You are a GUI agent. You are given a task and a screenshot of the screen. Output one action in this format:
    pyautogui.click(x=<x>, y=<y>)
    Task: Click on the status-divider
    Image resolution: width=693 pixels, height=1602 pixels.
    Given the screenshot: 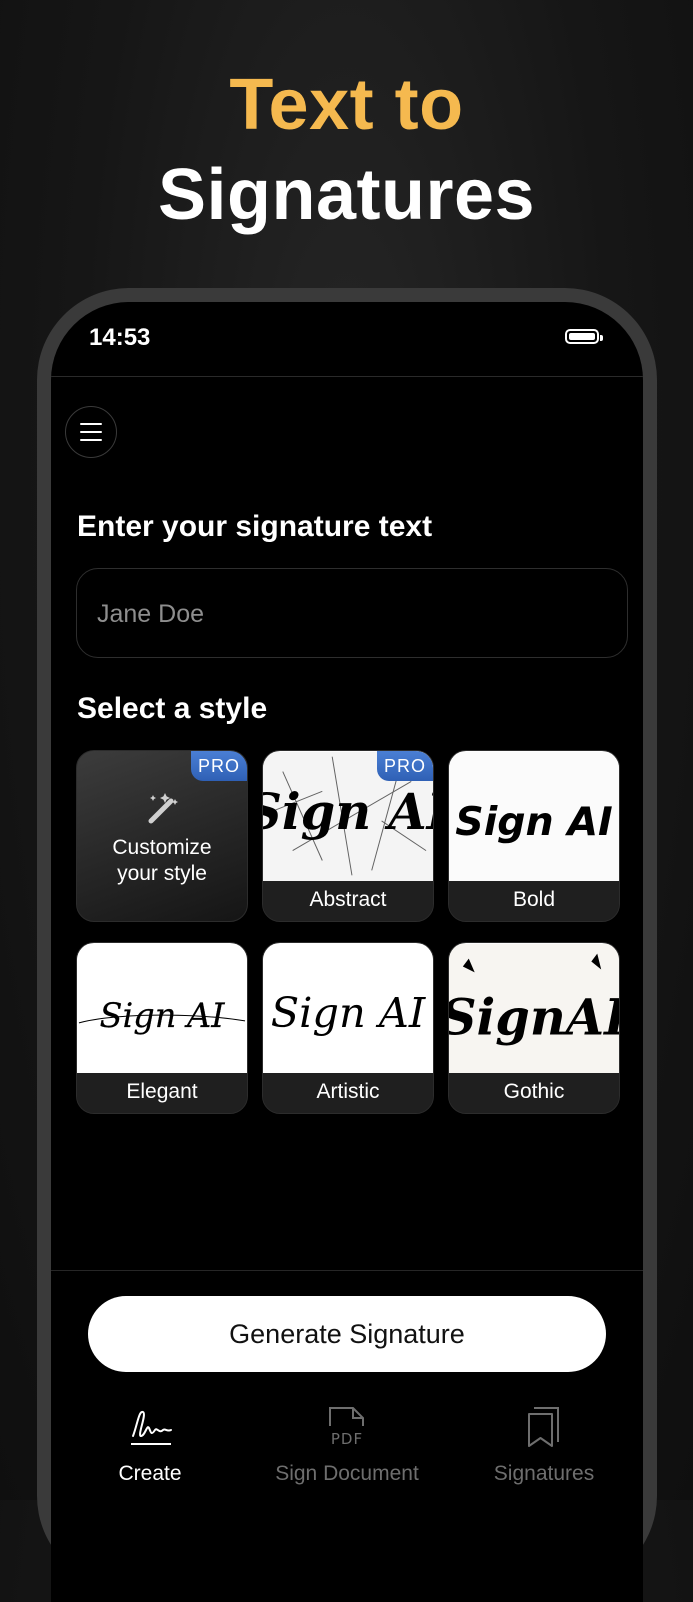 What is the action you would take?
    pyautogui.click(x=347, y=376)
    